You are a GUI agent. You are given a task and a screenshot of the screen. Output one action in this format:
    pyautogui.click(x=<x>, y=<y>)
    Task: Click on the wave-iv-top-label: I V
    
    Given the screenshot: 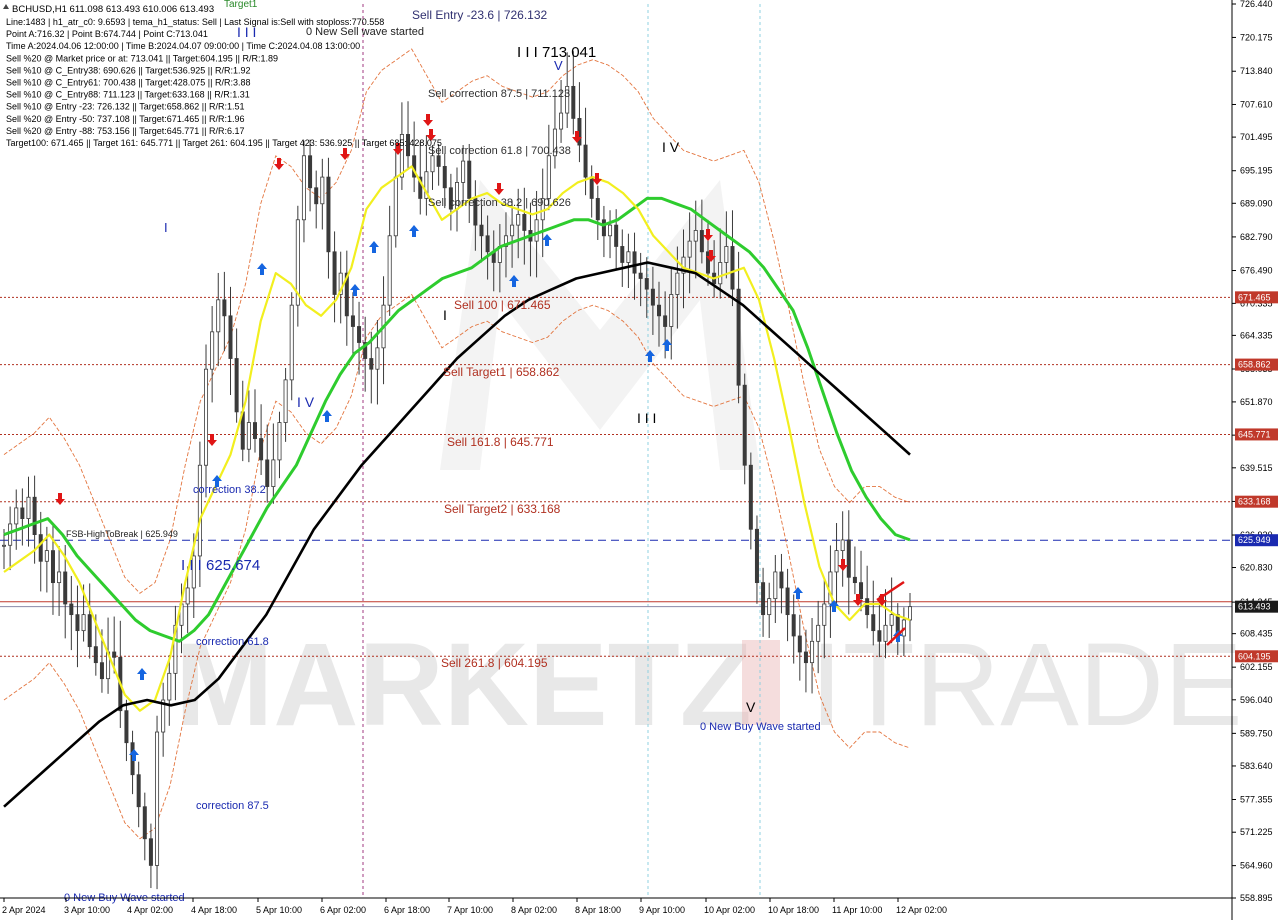 What is the action you would take?
    pyautogui.click(x=671, y=147)
    